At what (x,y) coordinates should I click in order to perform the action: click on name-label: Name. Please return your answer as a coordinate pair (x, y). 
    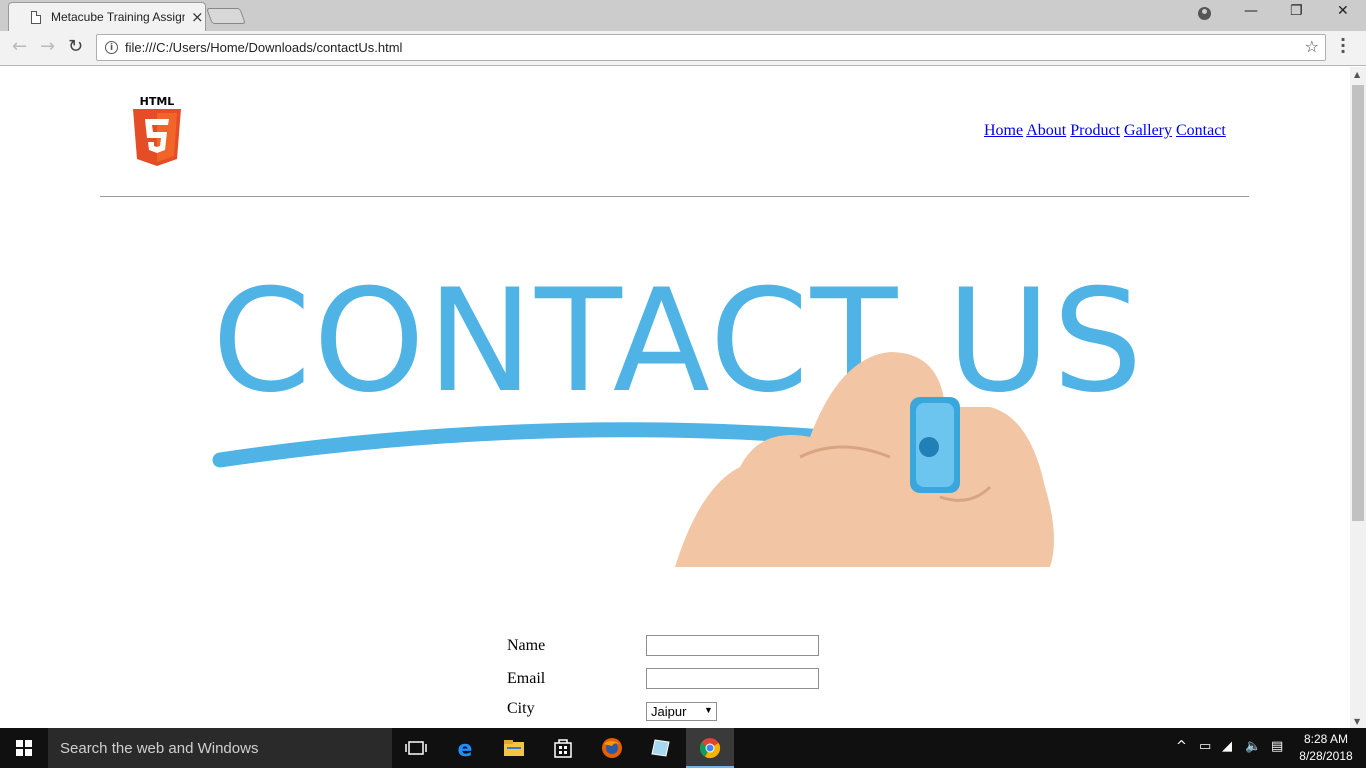
    Looking at the image, I should click on (526, 645).